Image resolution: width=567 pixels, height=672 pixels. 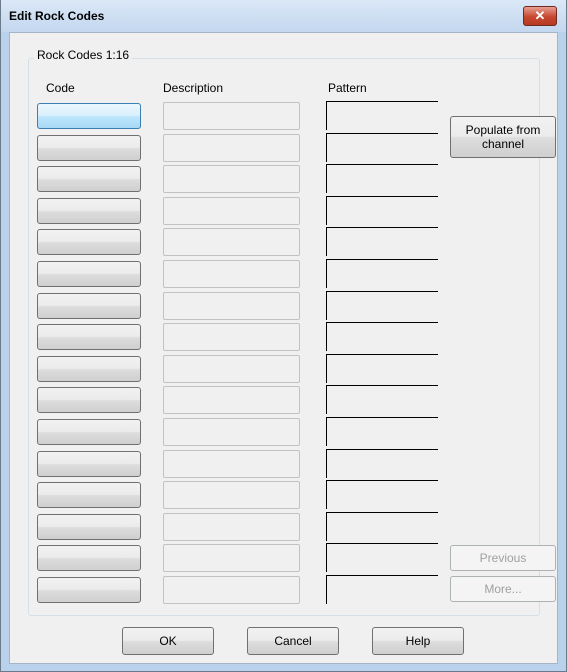 What do you see at coordinates (283, 16) in the screenshot?
I see `title-bar: Edit Rock Codes ✕` at bounding box center [283, 16].